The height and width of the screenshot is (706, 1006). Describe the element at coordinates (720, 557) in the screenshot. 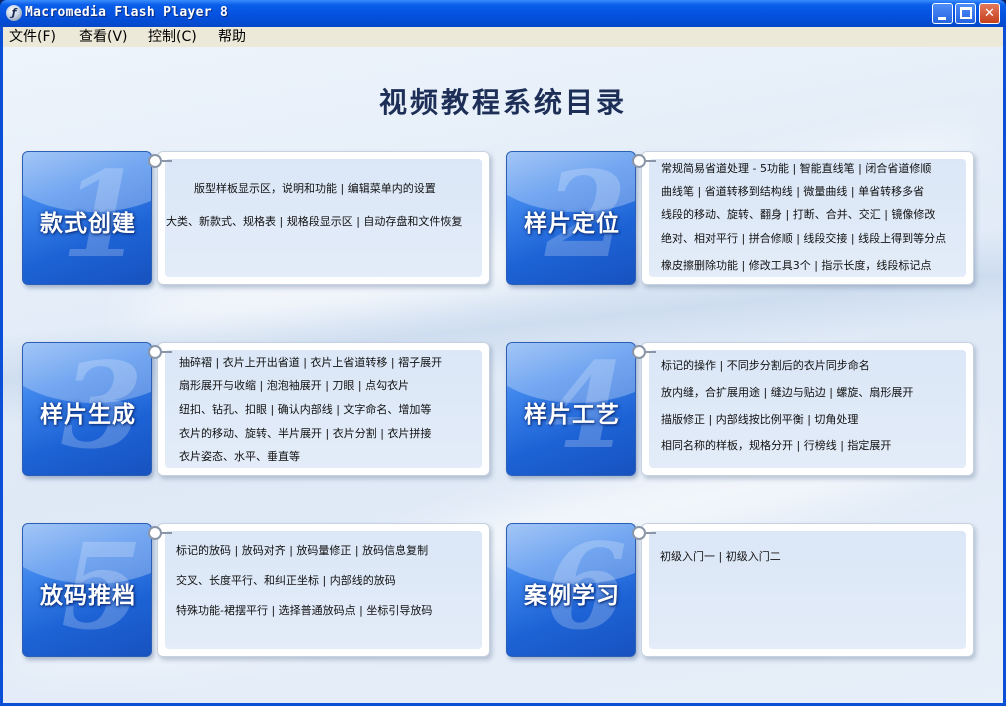

I see `topic-line: 初级入门一 | 初级入门二` at that location.